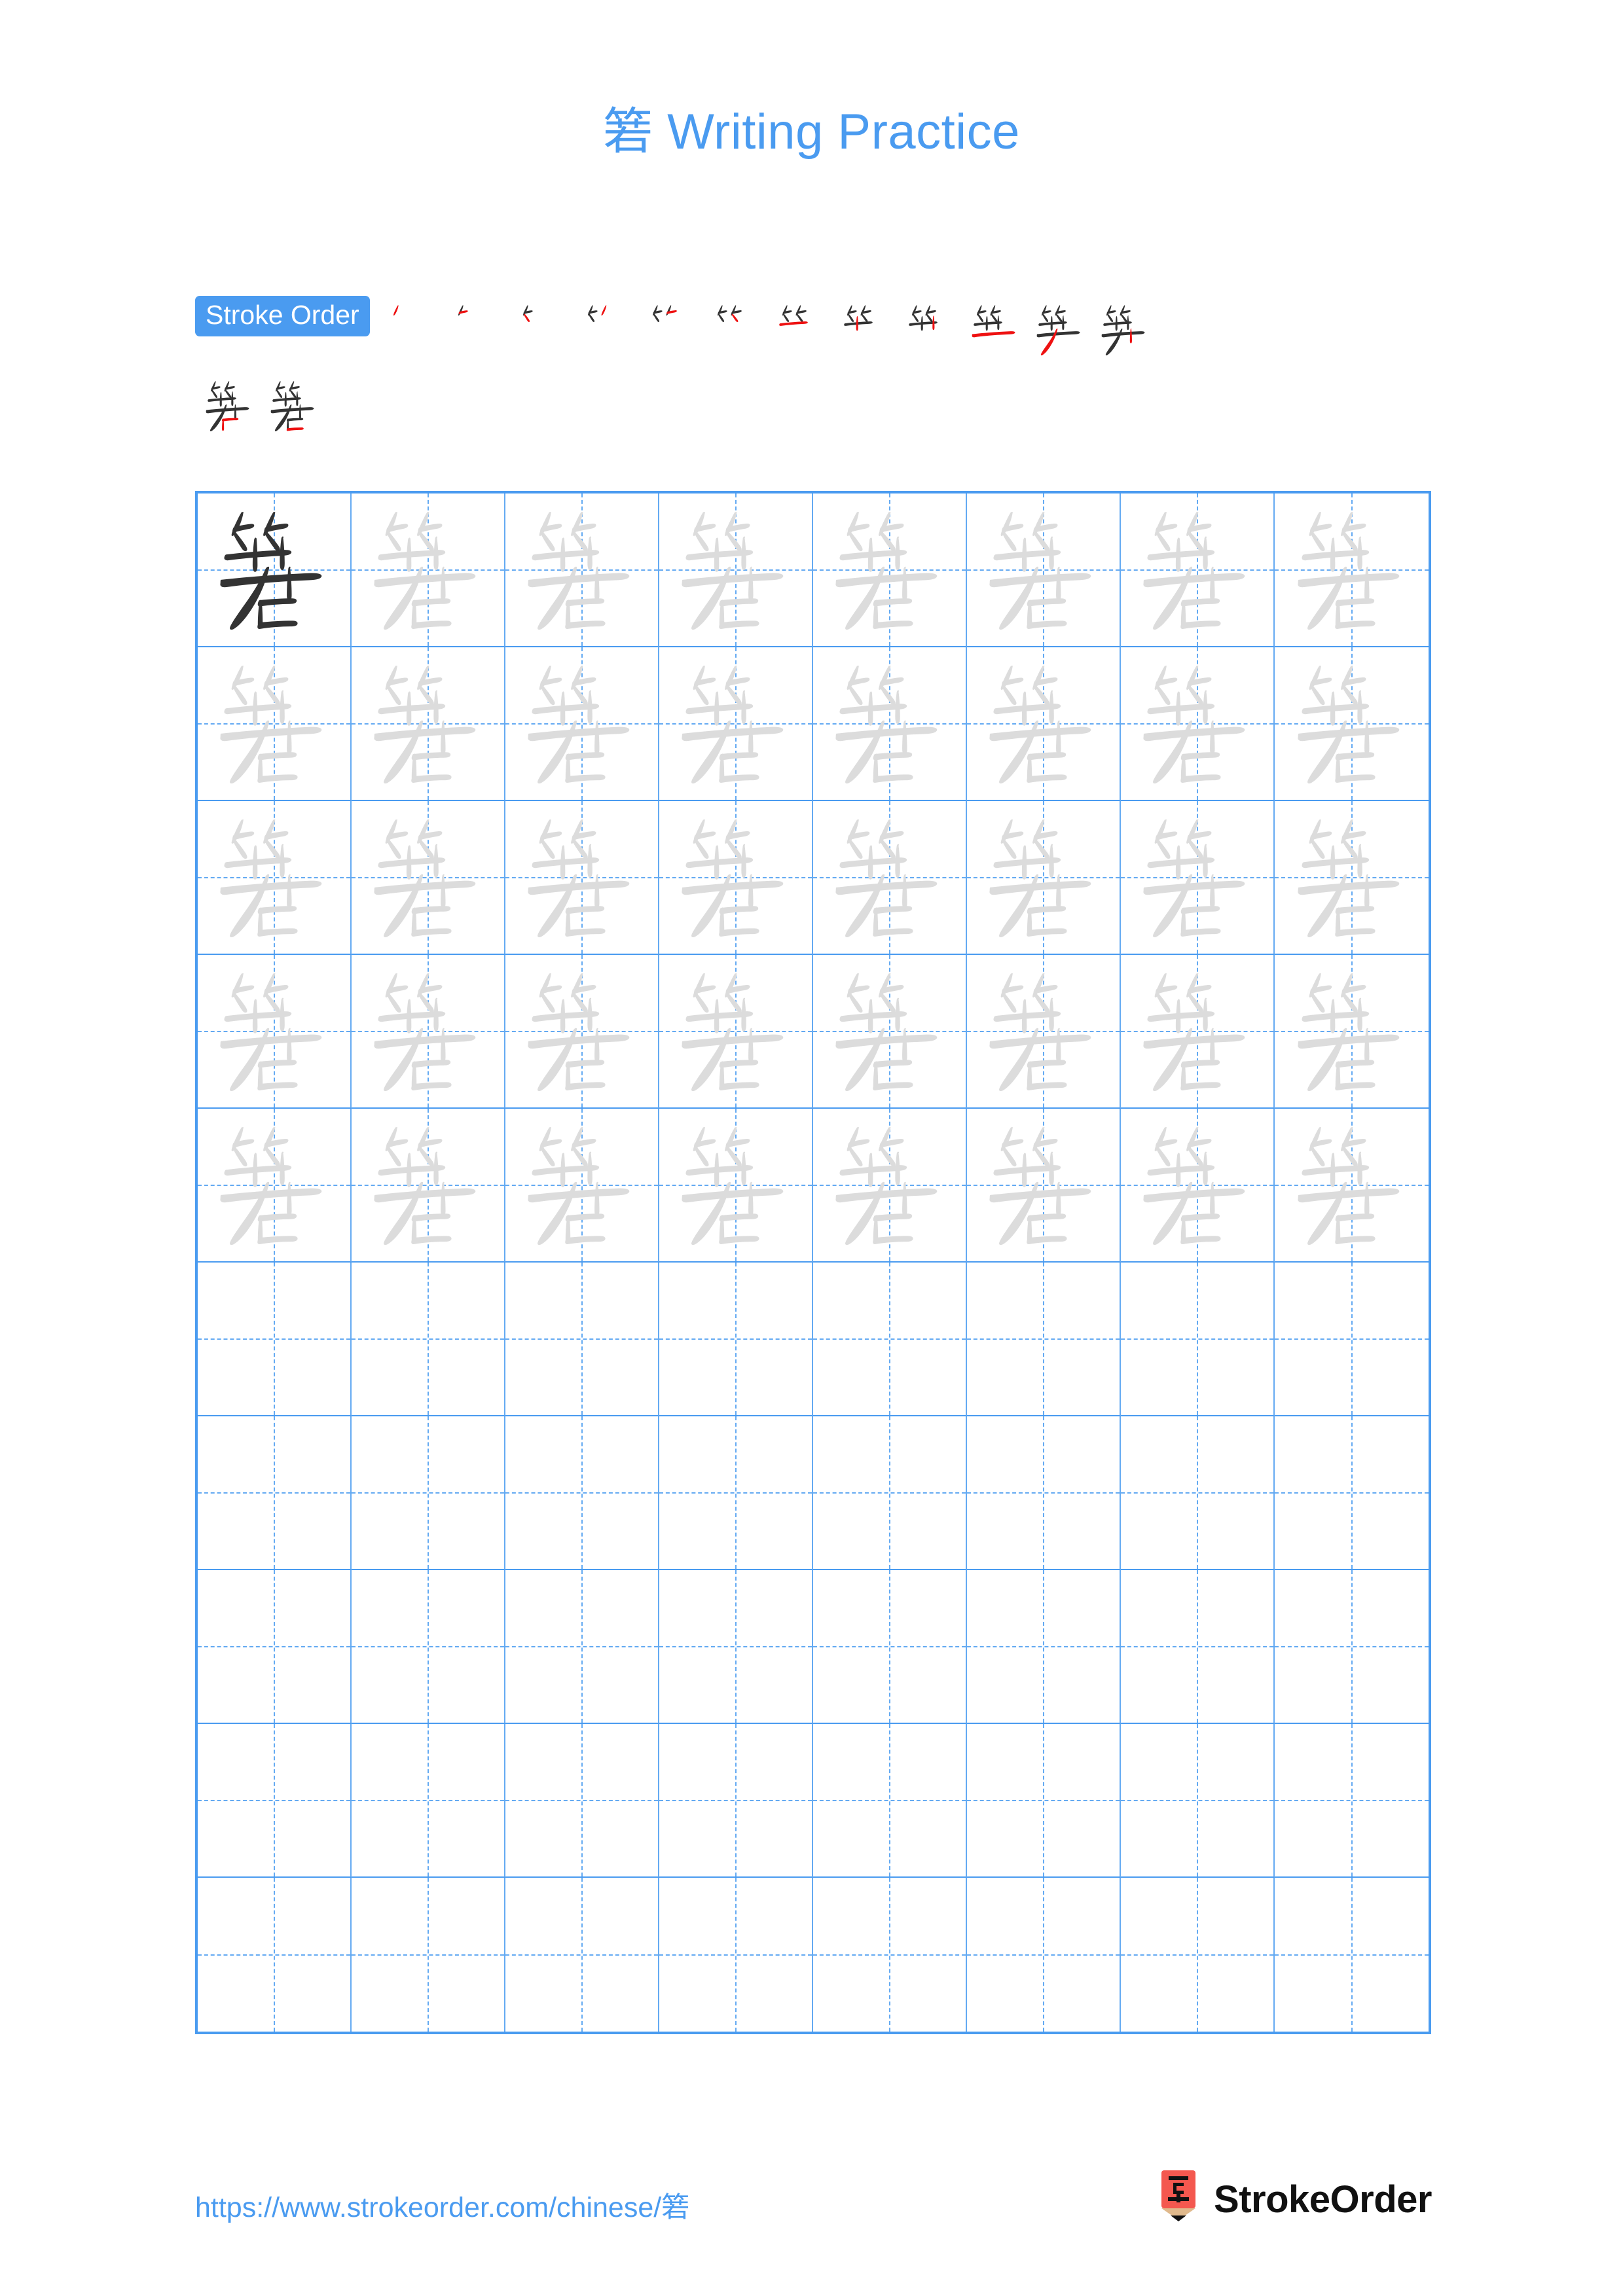 The width and height of the screenshot is (1623, 2296). What do you see at coordinates (1178, 2195) in the screenshot?
I see `pencil-logo-icon` at bounding box center [1178, 2195].